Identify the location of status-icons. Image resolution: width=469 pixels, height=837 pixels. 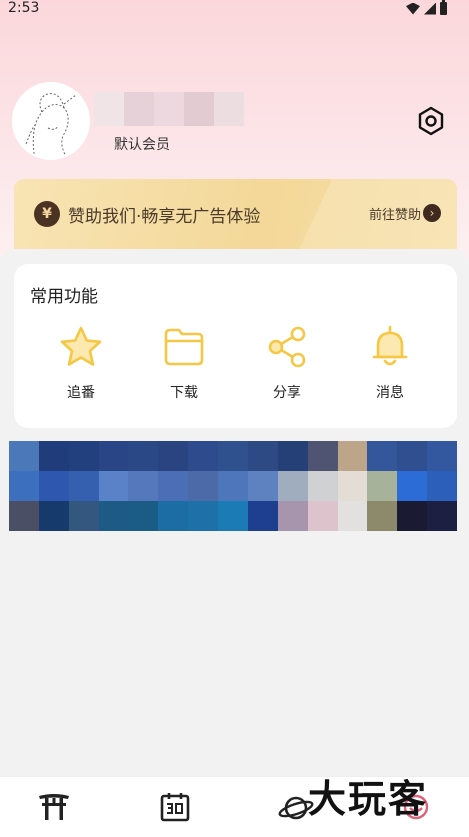
(426, 7).